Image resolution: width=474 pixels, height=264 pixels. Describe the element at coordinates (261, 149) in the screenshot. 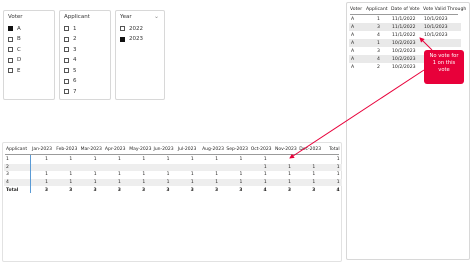

I see `matrix-cell: Oct-2023` at that location.